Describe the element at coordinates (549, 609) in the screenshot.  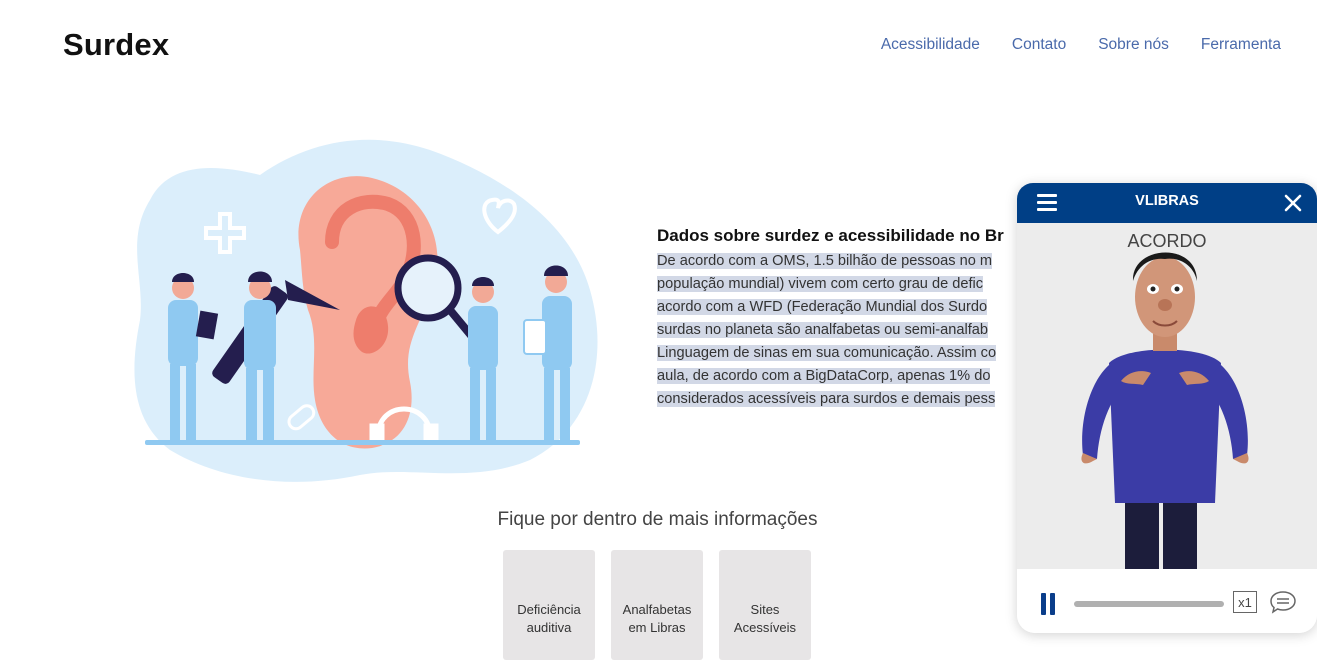
I see `card-label-line1: Deficiência` at that location.